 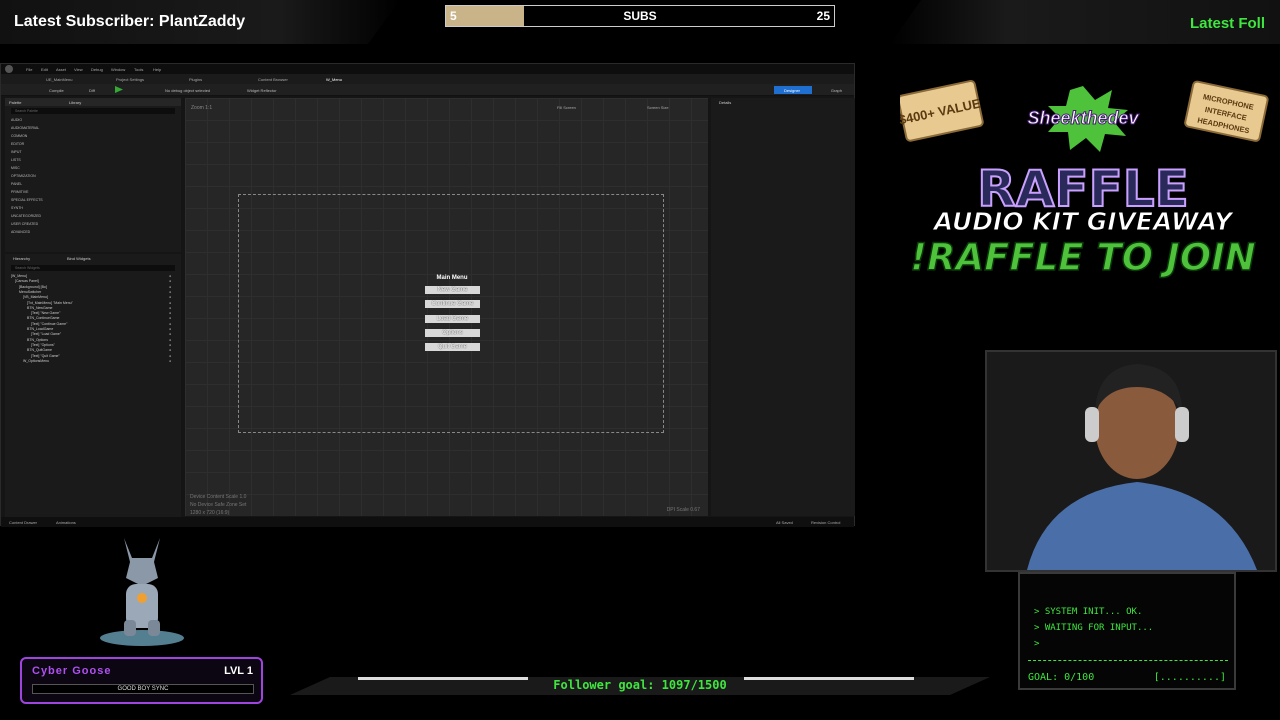 I want to click on palette-category: MISC, so click(x=15, y=168).